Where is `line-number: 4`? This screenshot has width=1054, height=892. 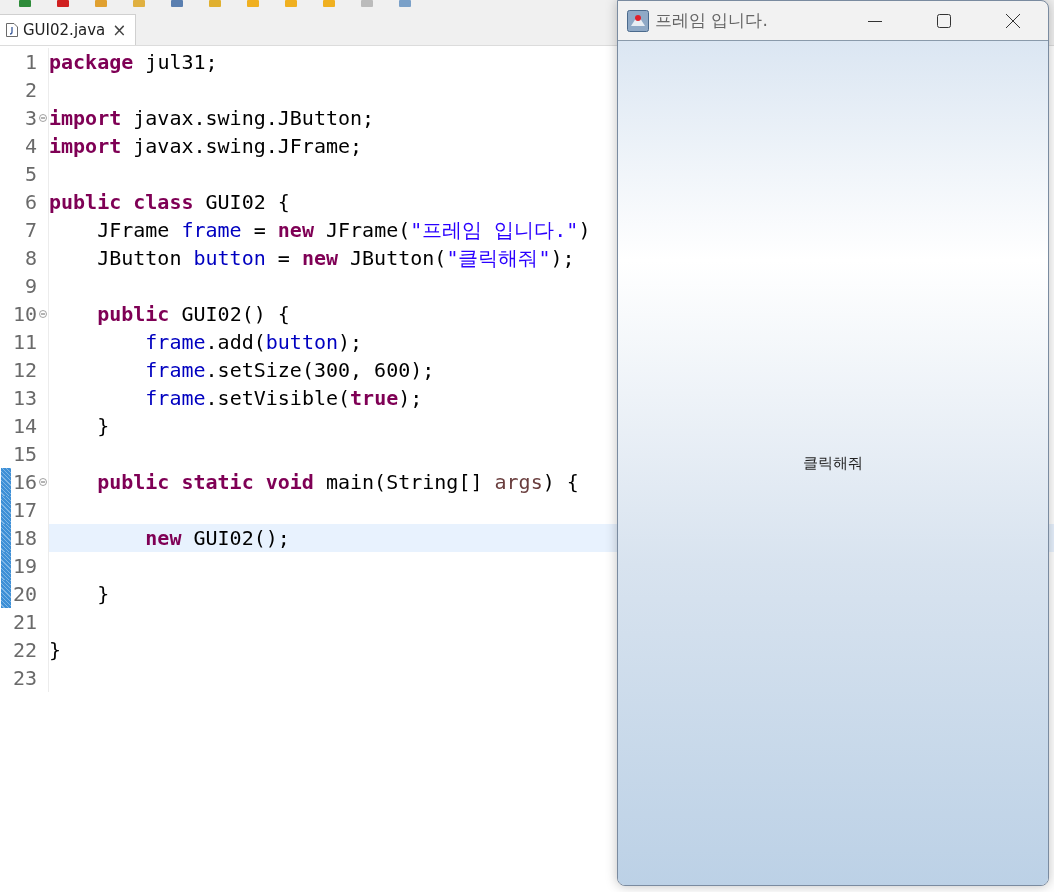 line-number: 4 is located at coordinates (30, 146).